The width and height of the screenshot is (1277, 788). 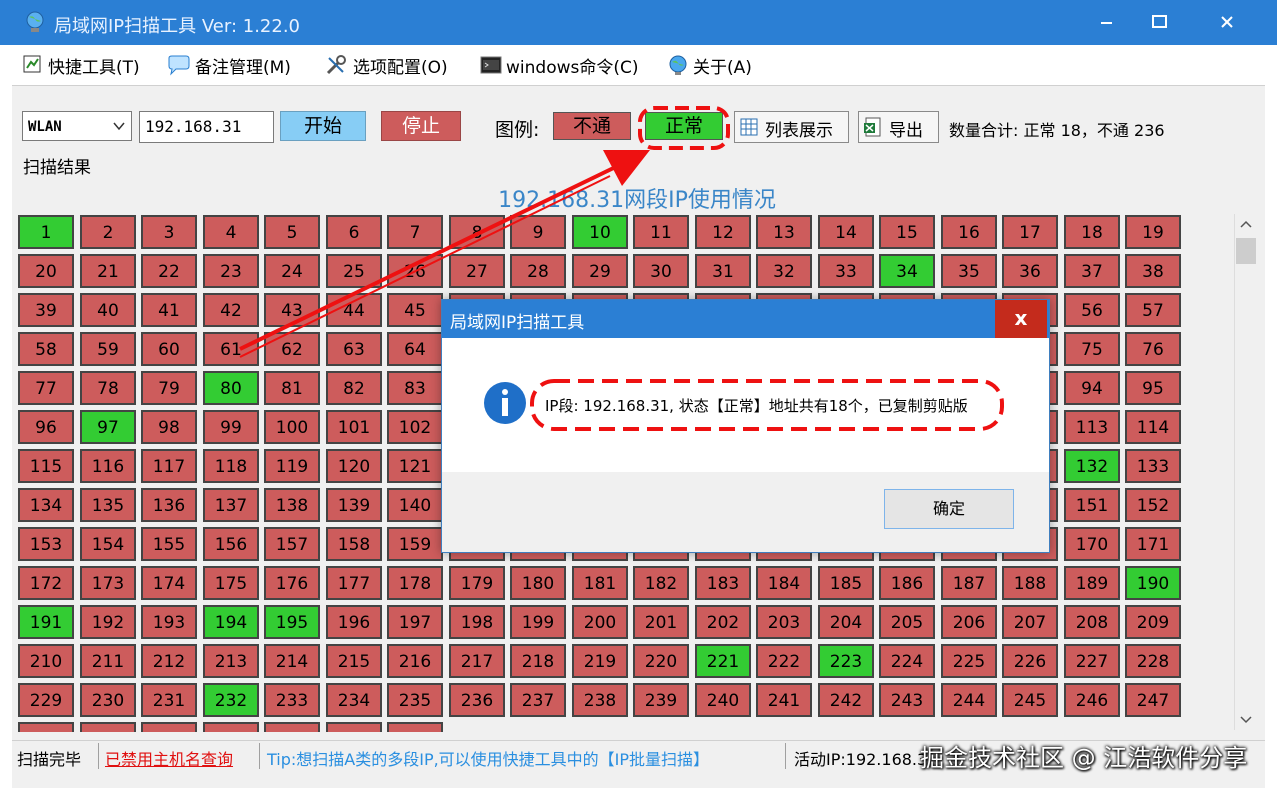 I want to click on ip-cell-81: 81, so click(x=292, y=388).